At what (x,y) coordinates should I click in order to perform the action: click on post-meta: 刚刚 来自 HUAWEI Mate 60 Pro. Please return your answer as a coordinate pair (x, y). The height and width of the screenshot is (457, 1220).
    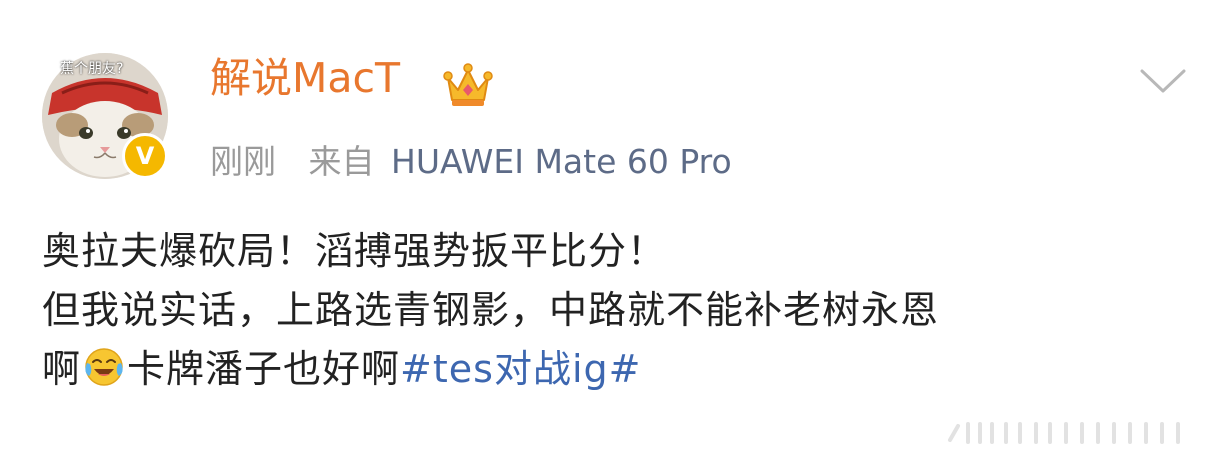
    Looking at the image, I should click on (471, 161).